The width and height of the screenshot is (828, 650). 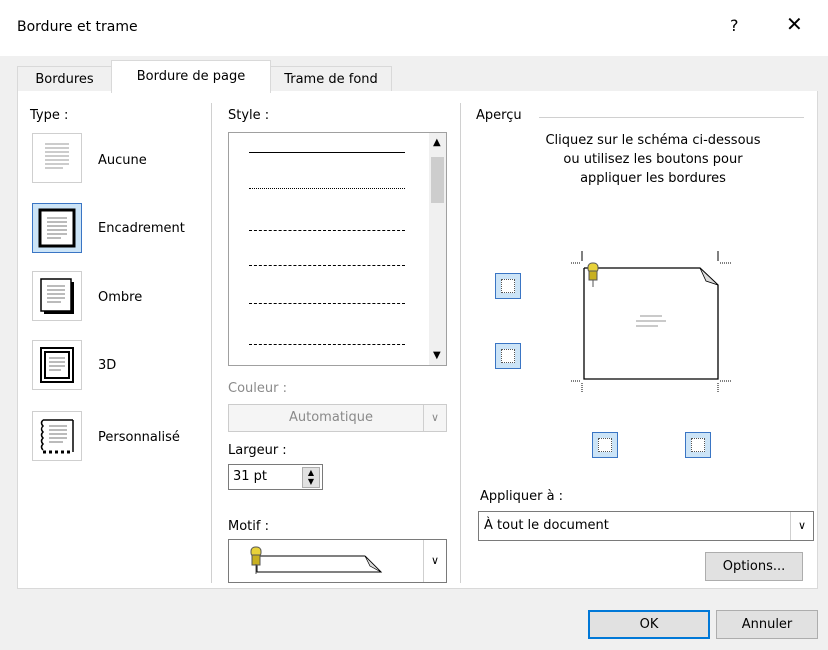 What do you see at coordinates (120, 297) in the screenshot?
I see `type-ombre-label: Ombre` at bounding box center [120, 297].